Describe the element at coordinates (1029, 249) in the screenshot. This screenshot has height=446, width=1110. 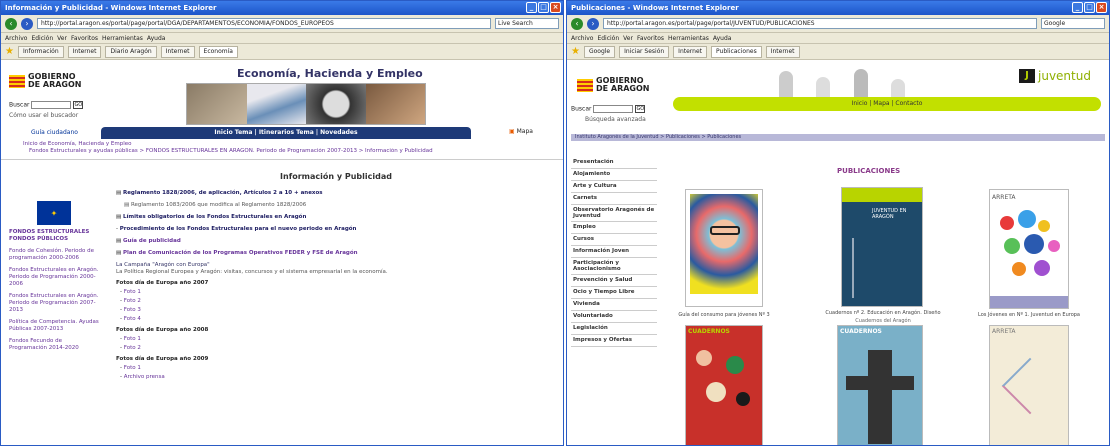
I see `publication-cover-3: ARRETA` at that location.